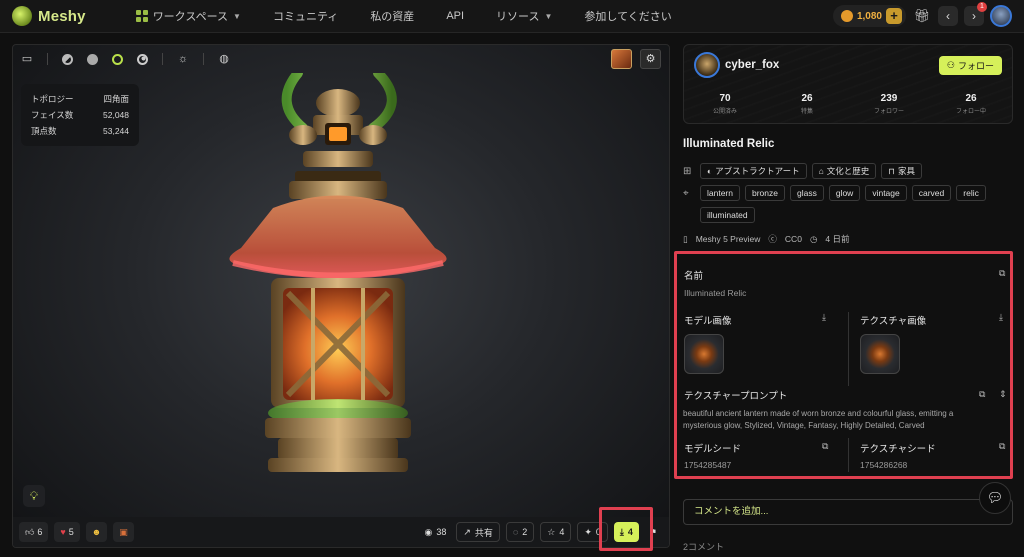 This screenshot has height=557, width=1024. I want to click on laughing-face-icon: ☻, so click(96, 532).